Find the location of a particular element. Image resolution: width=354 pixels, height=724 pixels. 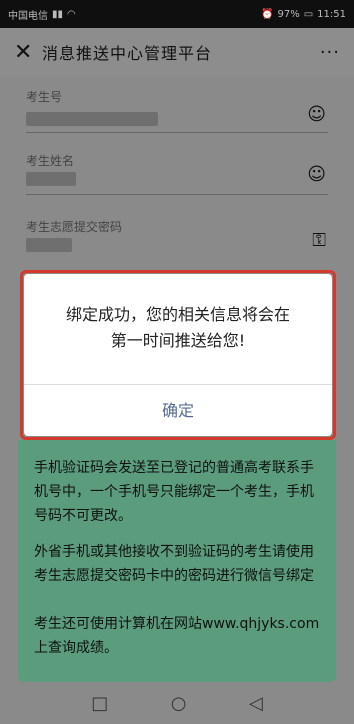

password-field: 考生志愿提交密码 ⚿ is located at coordinates (177, 235).